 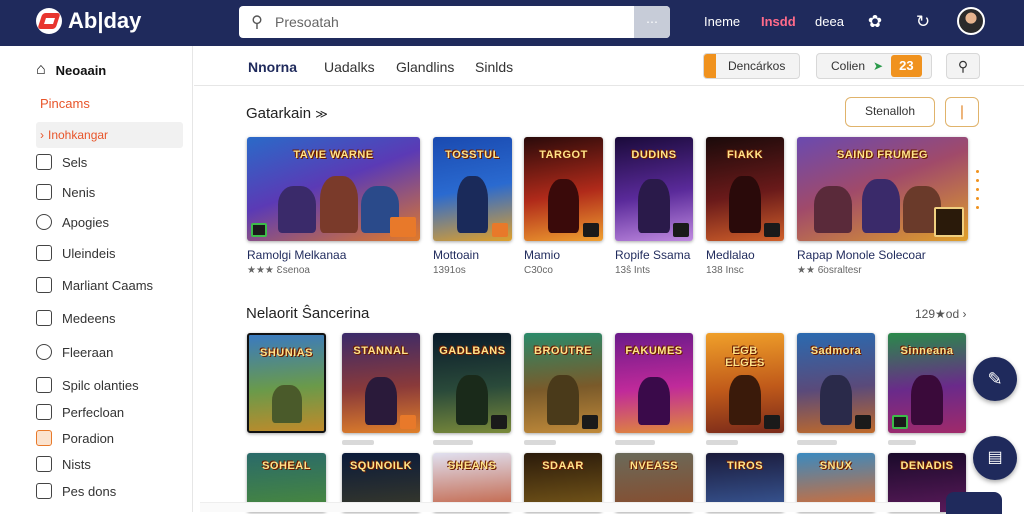 I want to click on top-link-2: Insdd, so click(x=778, y=21).